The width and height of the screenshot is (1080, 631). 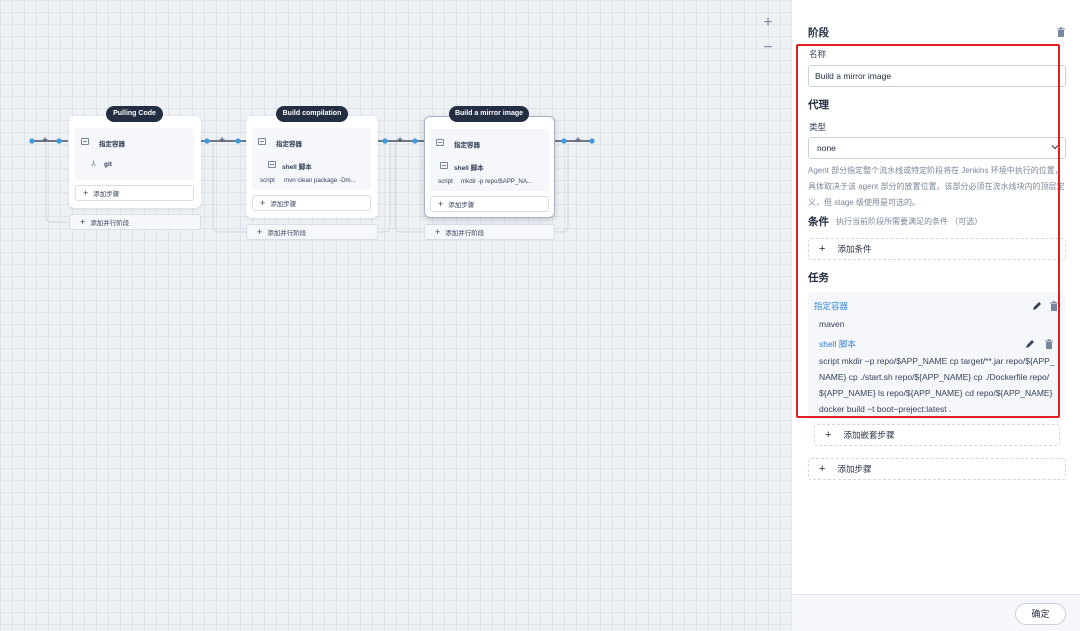 What do you see at coordinates (936, 612) in the screenshot?
I see `panel-footer: 确定` at bounding box center [936, 612].